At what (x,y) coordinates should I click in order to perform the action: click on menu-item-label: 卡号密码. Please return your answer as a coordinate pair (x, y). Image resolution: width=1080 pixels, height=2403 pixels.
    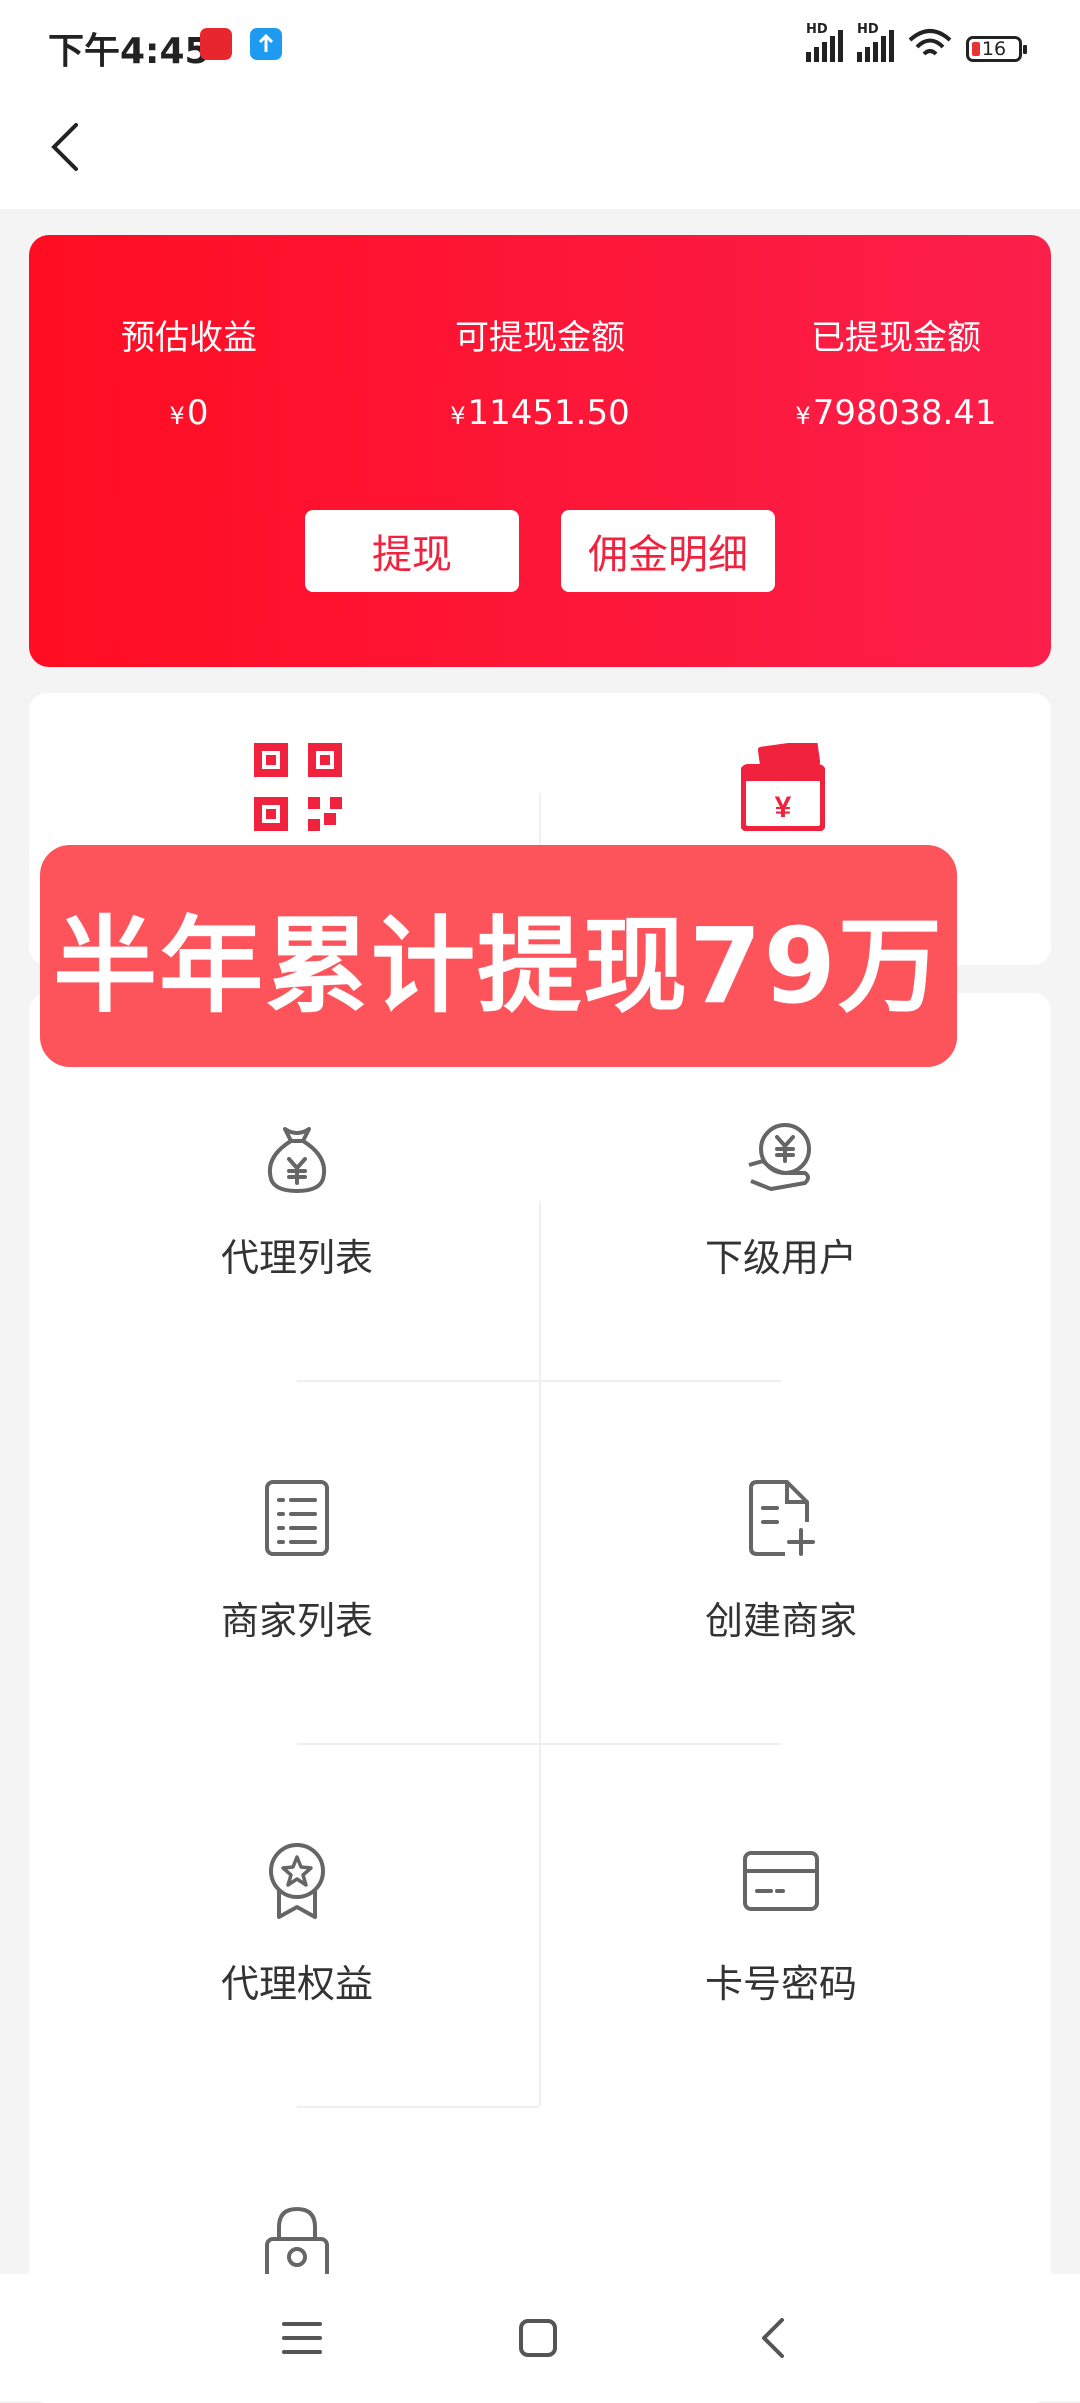
    Looking at the image, I should click on (780, 1984).